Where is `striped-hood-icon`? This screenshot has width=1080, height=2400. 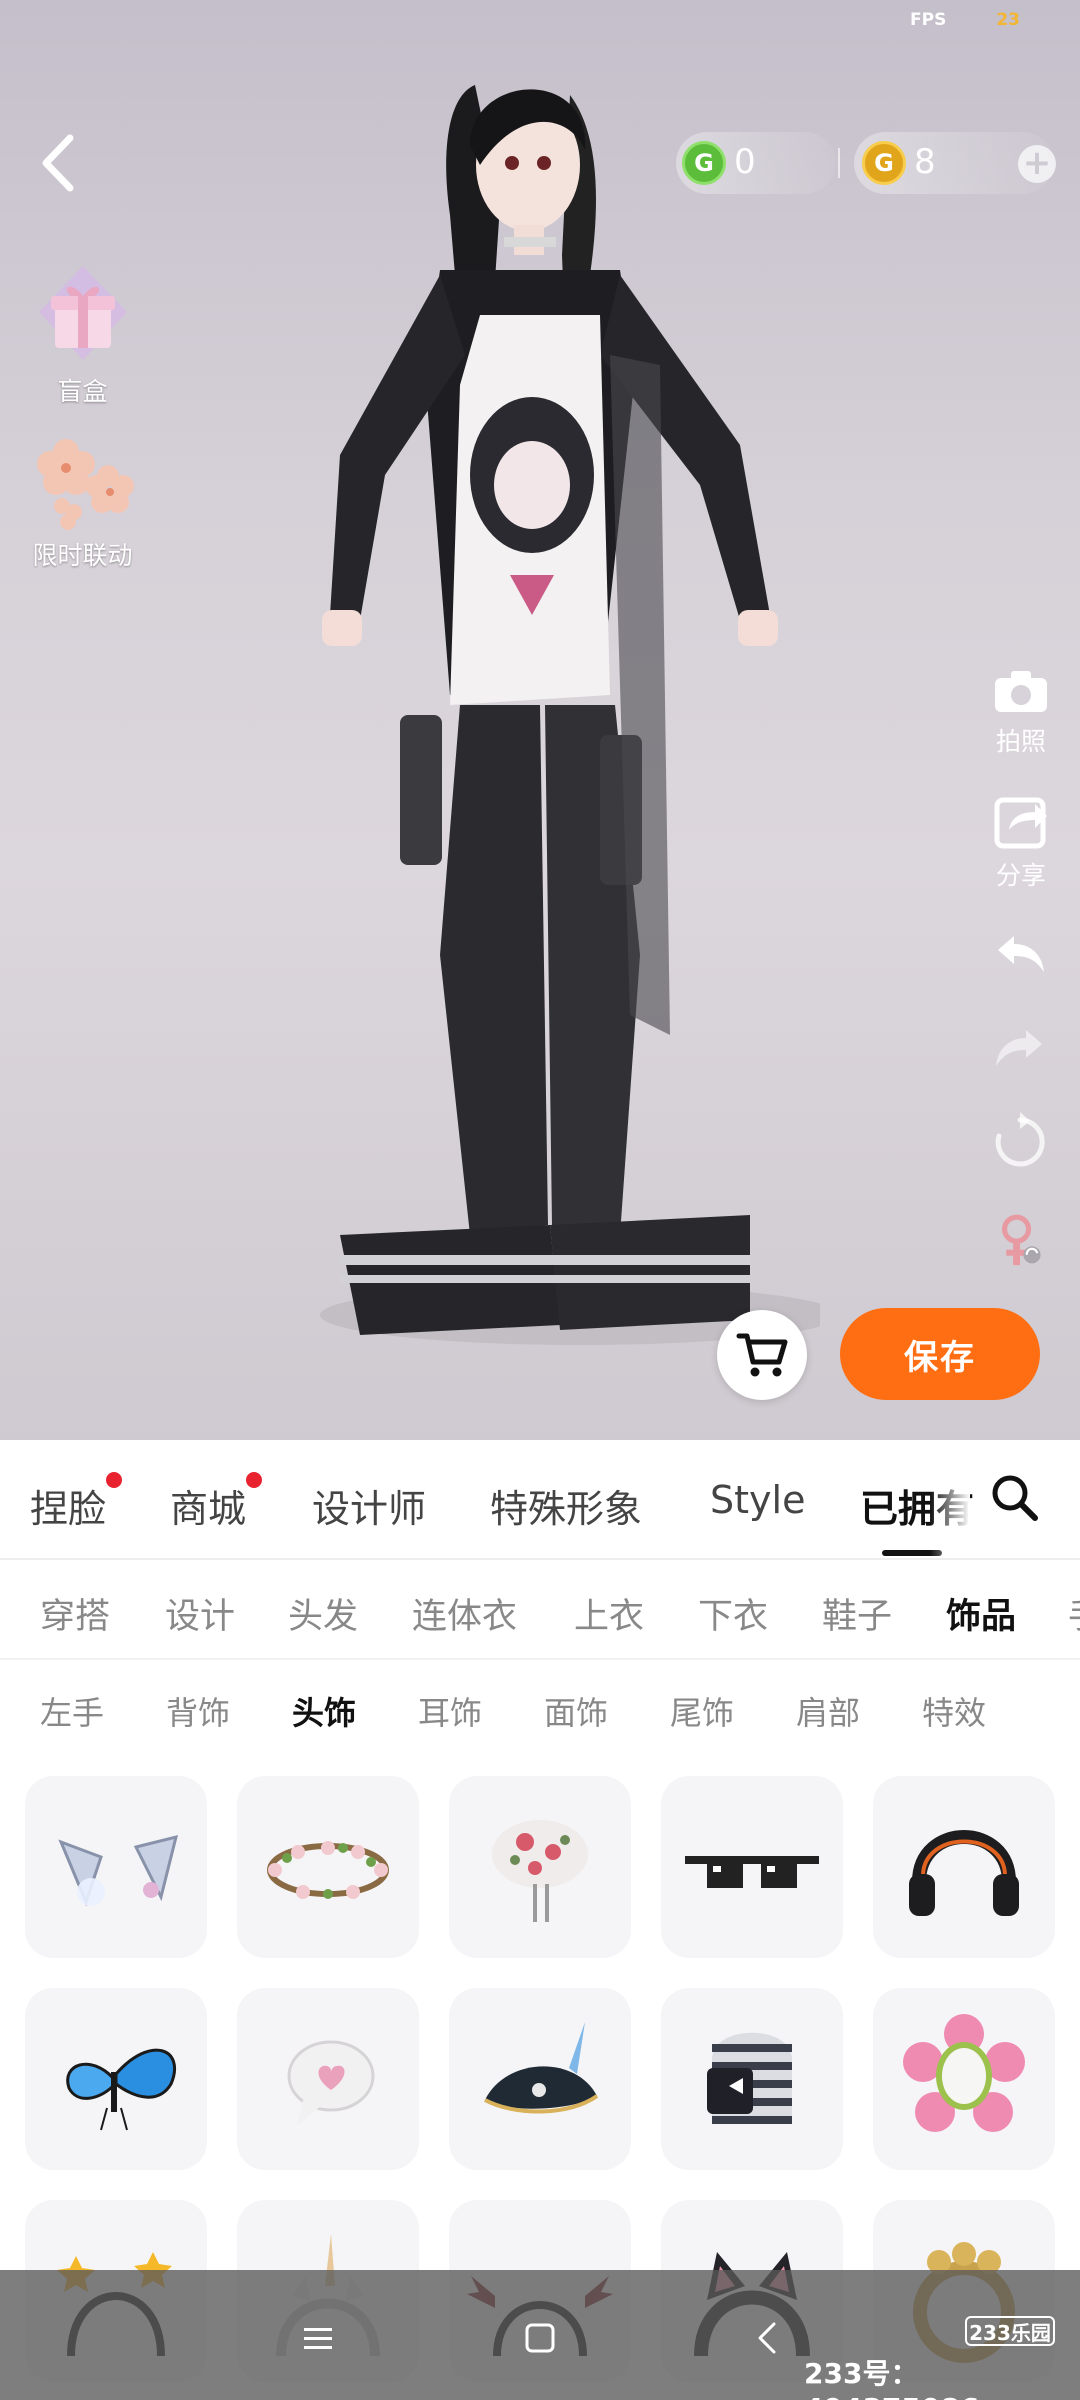
striped-hood-icon is located at coordinates (749, 2078).